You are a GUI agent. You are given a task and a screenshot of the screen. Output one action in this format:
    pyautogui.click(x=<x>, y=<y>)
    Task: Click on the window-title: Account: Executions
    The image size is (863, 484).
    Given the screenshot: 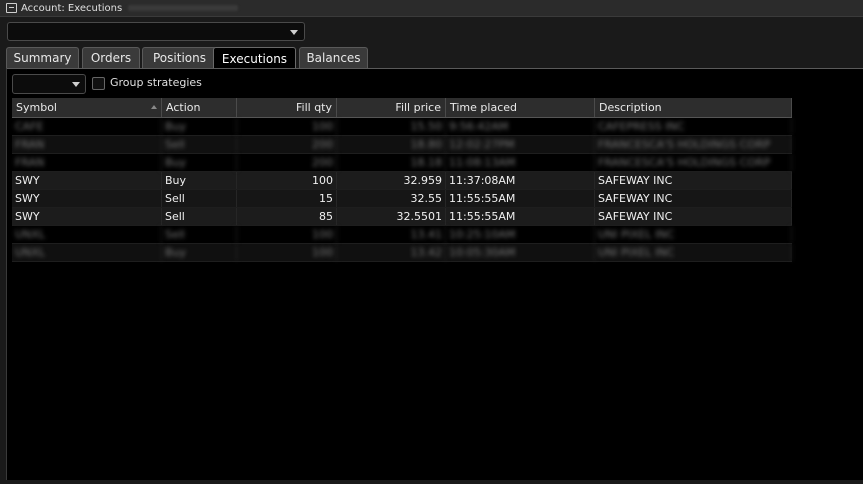 What is the action you would take?
    pyautogui.click(x=72, y=8)
    